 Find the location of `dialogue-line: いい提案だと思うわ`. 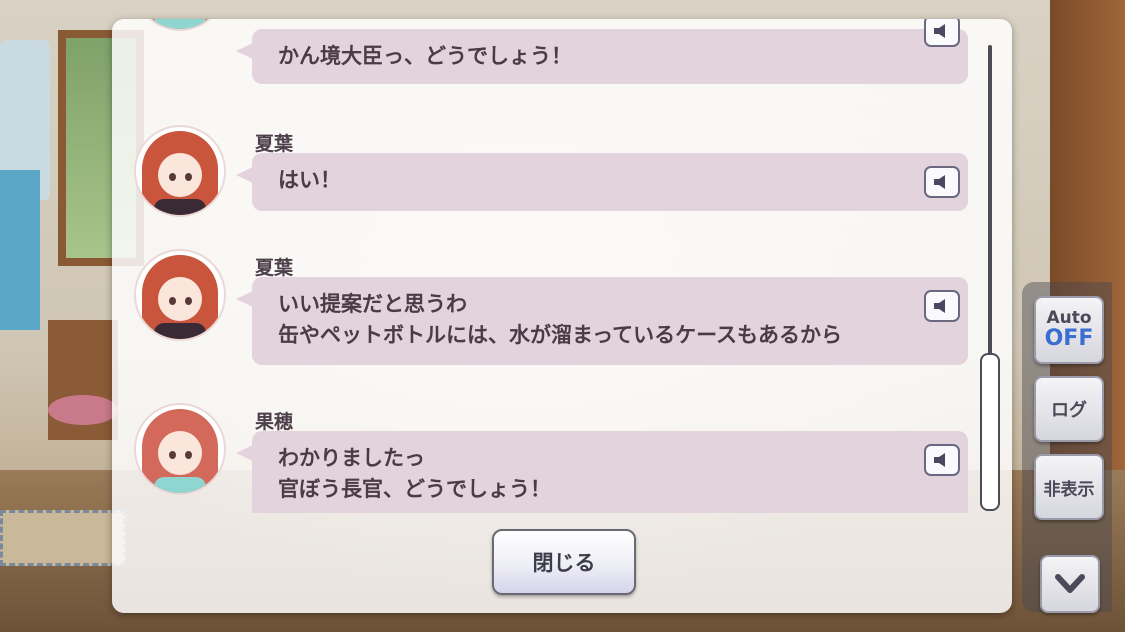

dialogue-line: いい提案だと思うわ is located at coordinates (372, 304).